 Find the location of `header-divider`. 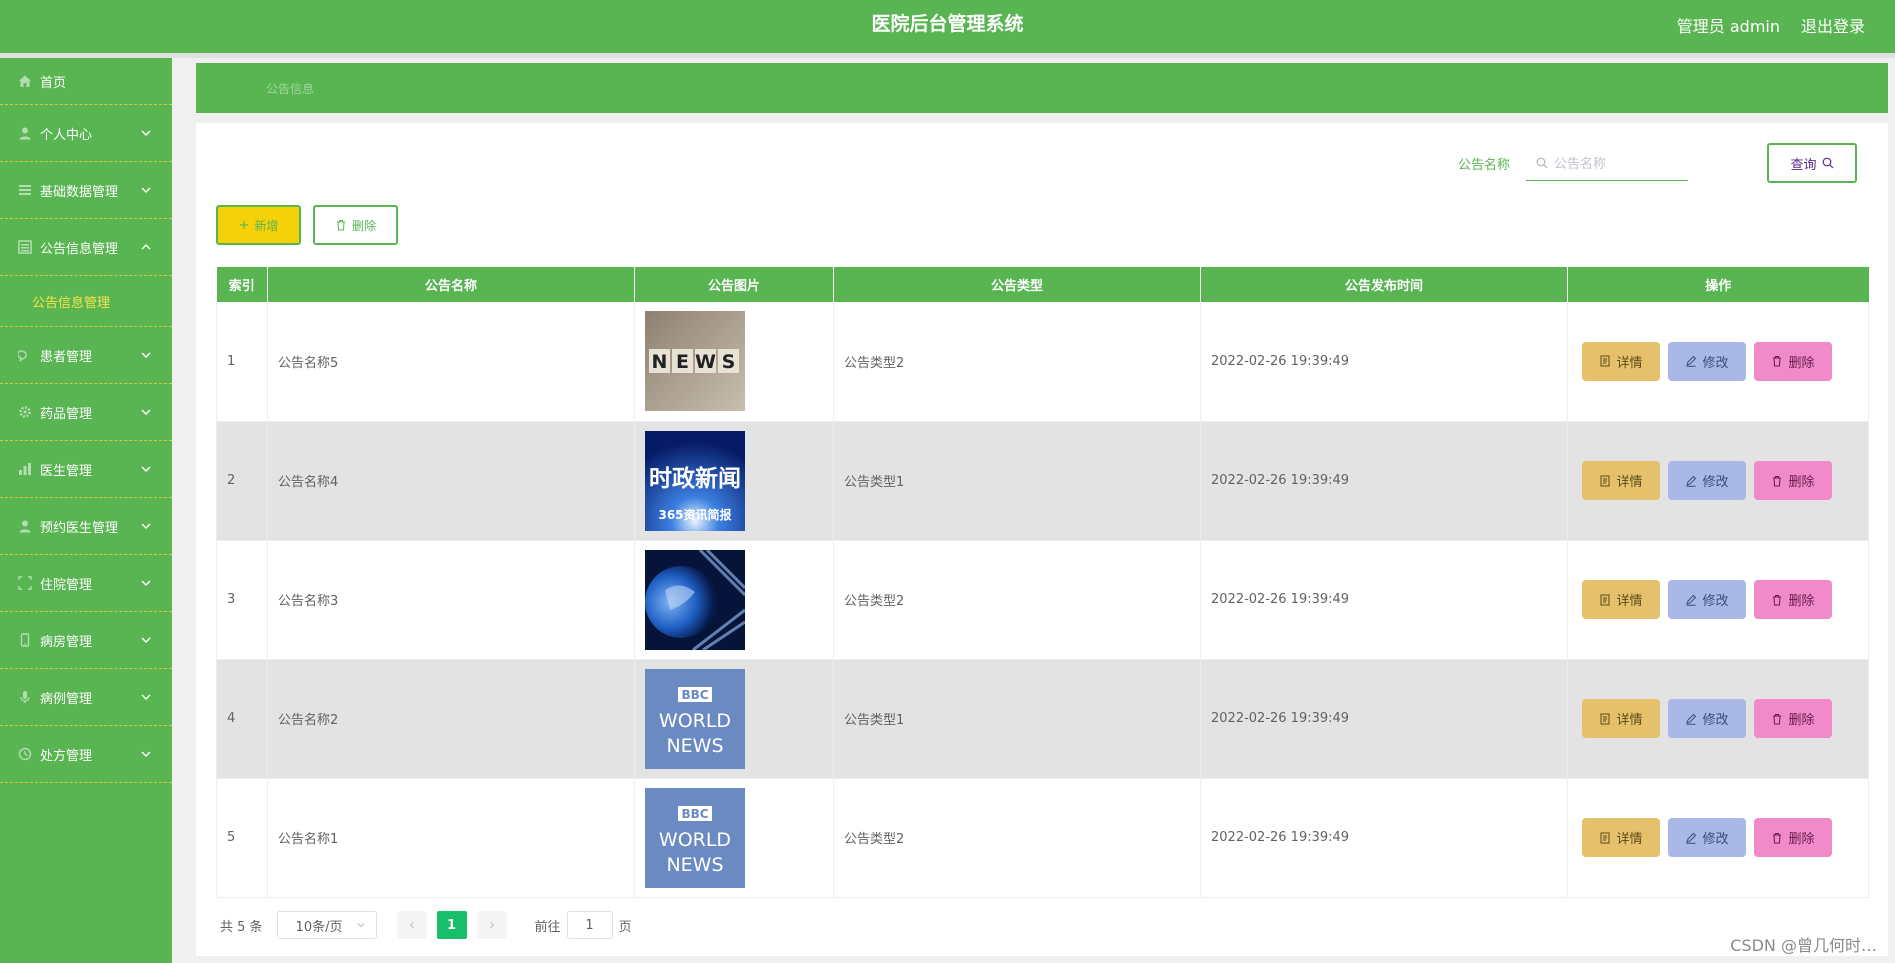

header-divider is located at coordinates (947, 55).